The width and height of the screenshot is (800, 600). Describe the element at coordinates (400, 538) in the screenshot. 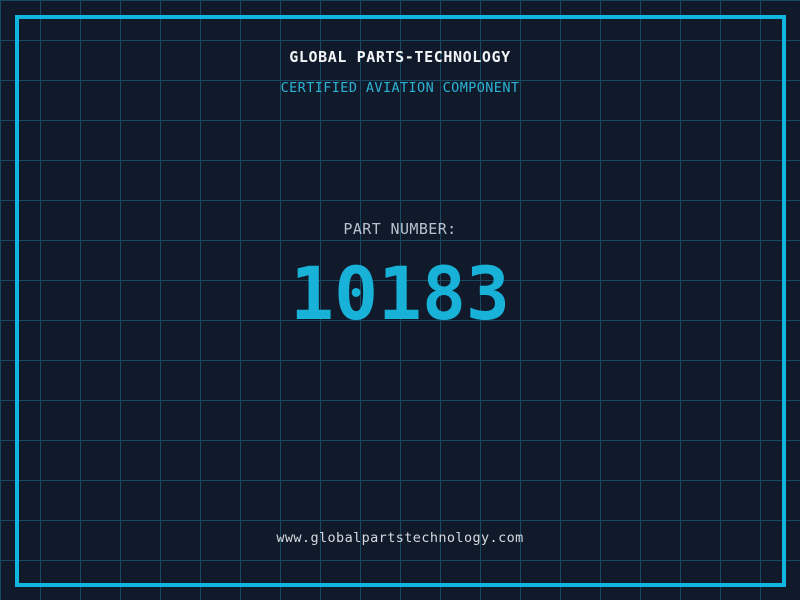

I see `website-url: www.globalpartstechnology.com` at that location.